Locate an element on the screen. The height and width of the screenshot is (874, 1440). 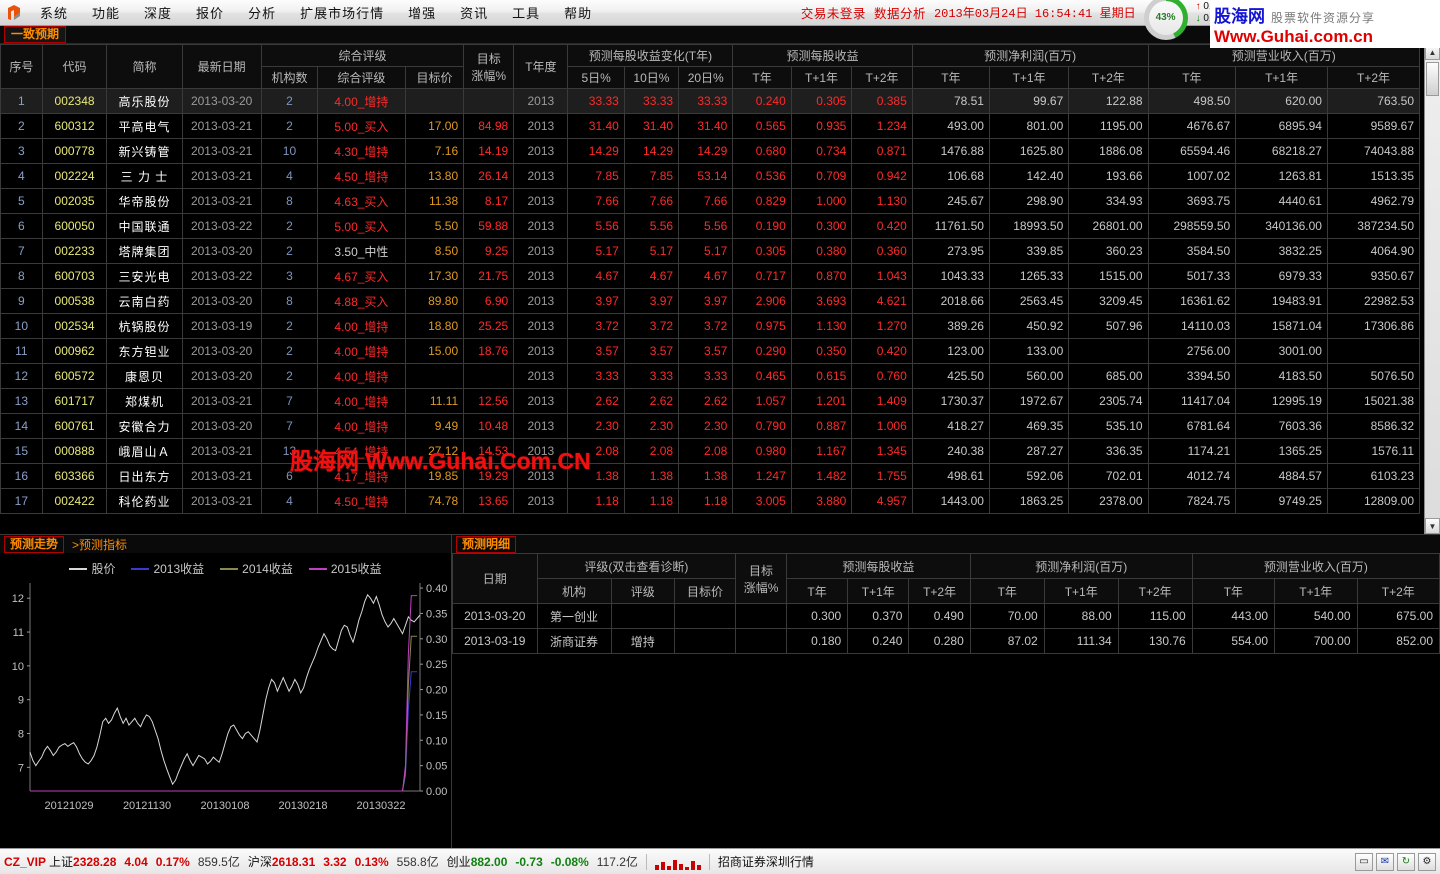
col-change-20d: 20日% is located at coordinates (706, 77).